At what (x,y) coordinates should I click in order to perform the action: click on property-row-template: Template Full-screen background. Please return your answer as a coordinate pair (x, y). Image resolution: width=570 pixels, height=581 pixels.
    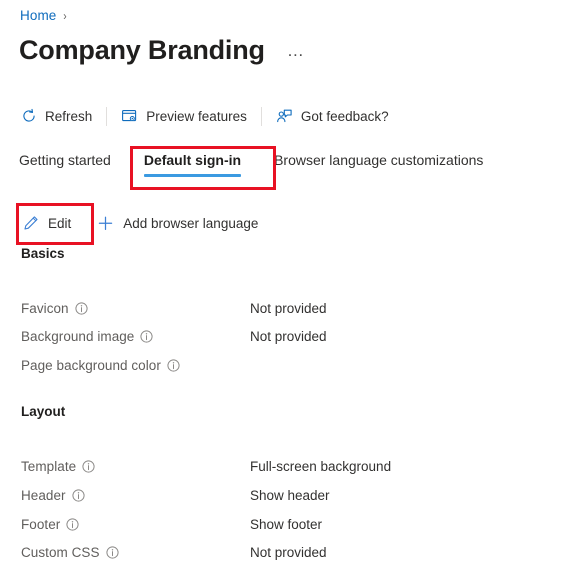
    Looking at the image, I should click on (276, 466).